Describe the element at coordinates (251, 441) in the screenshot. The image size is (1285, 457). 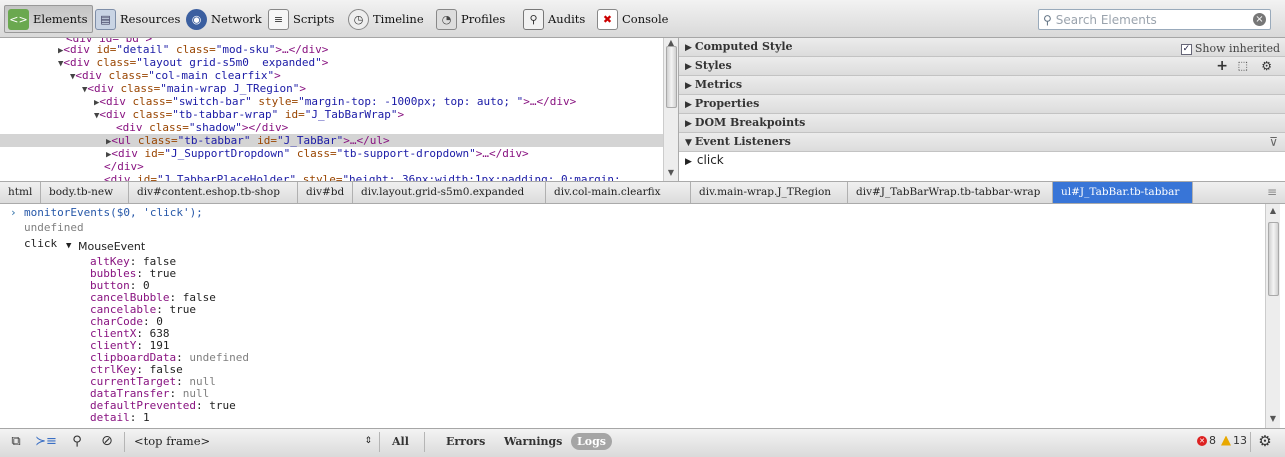
I see `frame-select: <top frame> ⇕` at that location.